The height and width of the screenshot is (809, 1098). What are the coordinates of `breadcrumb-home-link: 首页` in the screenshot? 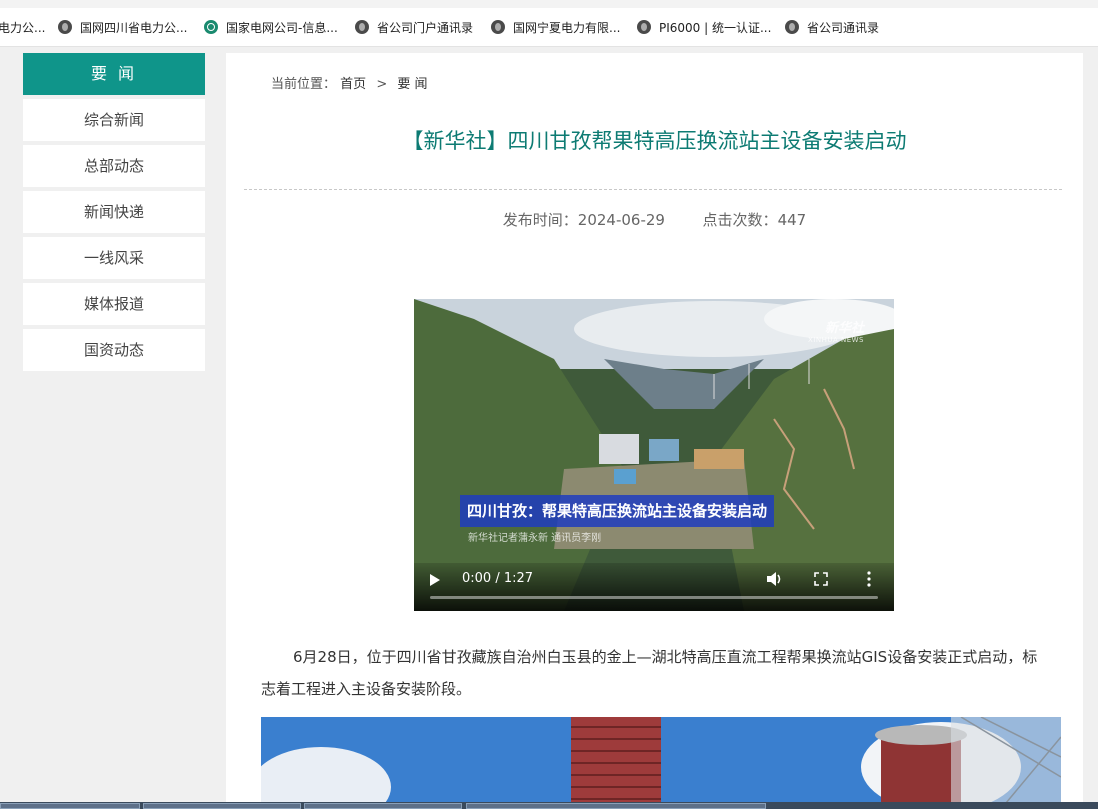 It's located at (353, 84).